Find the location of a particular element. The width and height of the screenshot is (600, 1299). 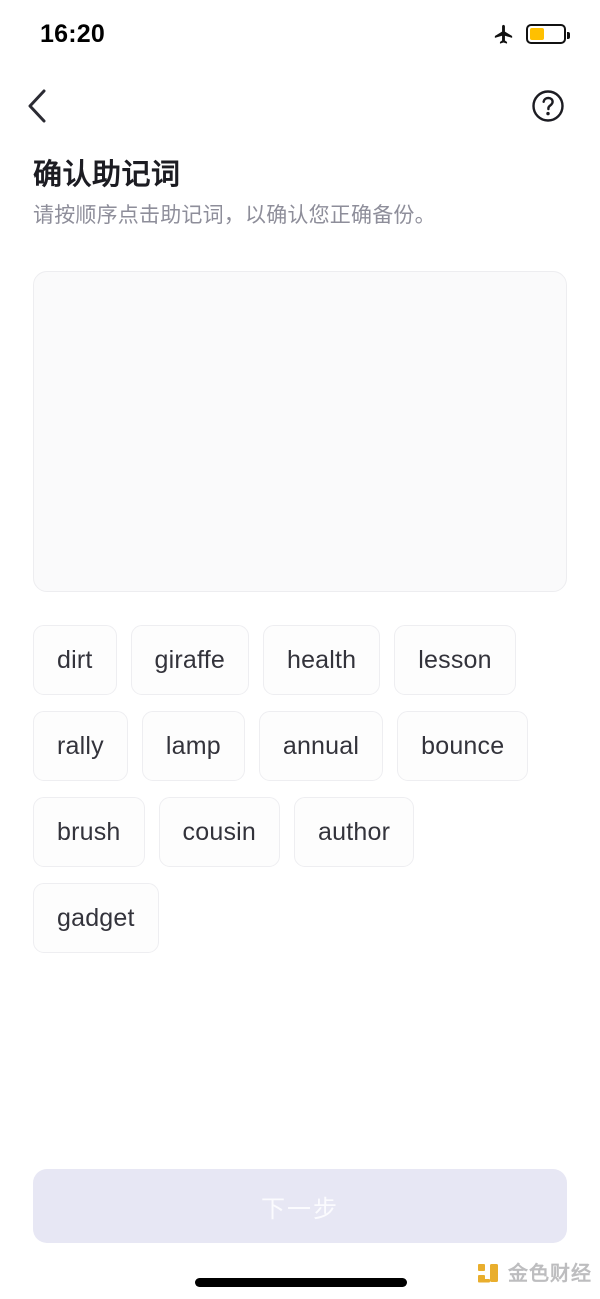

word-chip: author is located at coordinates (354, 832).